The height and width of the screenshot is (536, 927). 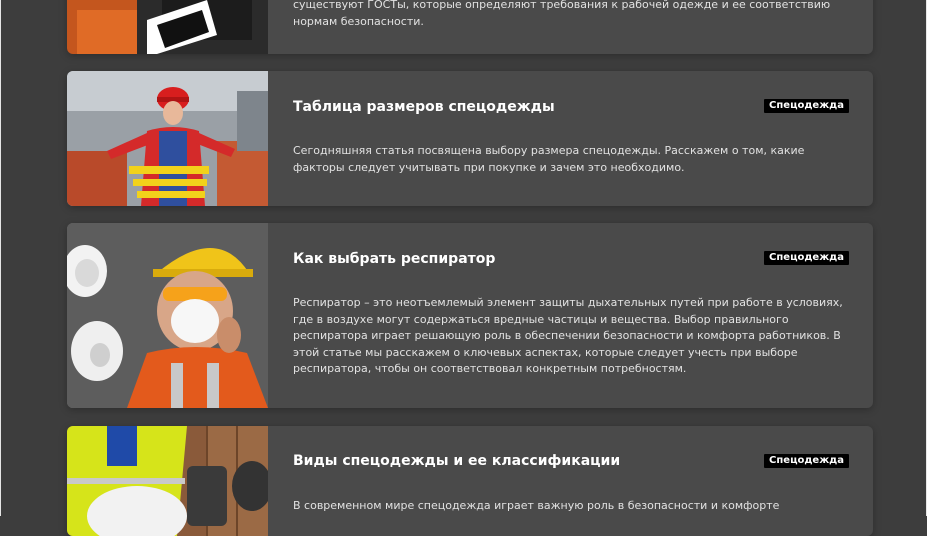 I want to click on frame-edge-left, so click(x=0, y=258).